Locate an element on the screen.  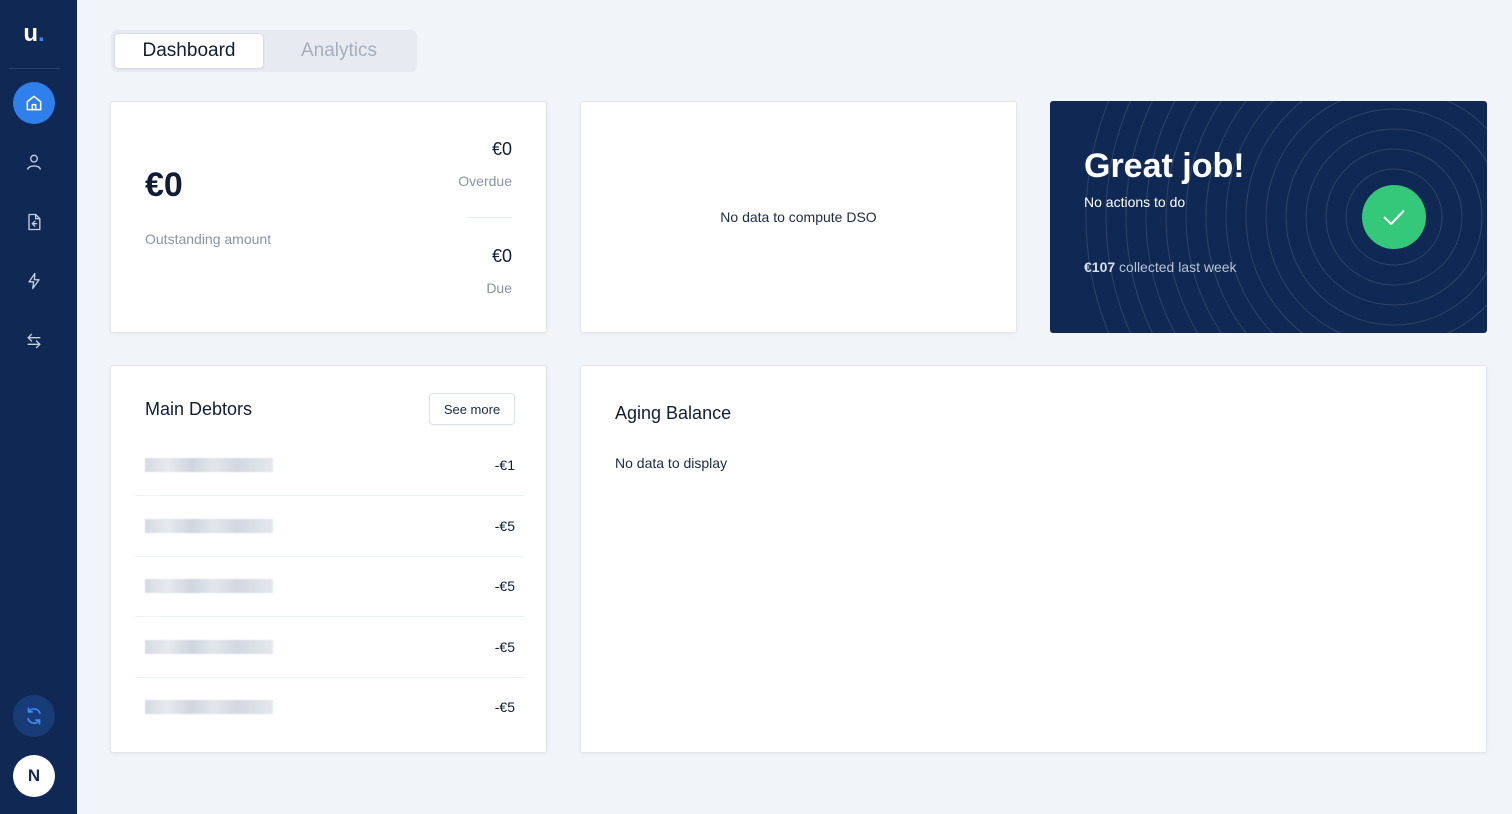
sidebar: u. N is located at coordinates (38, 407).